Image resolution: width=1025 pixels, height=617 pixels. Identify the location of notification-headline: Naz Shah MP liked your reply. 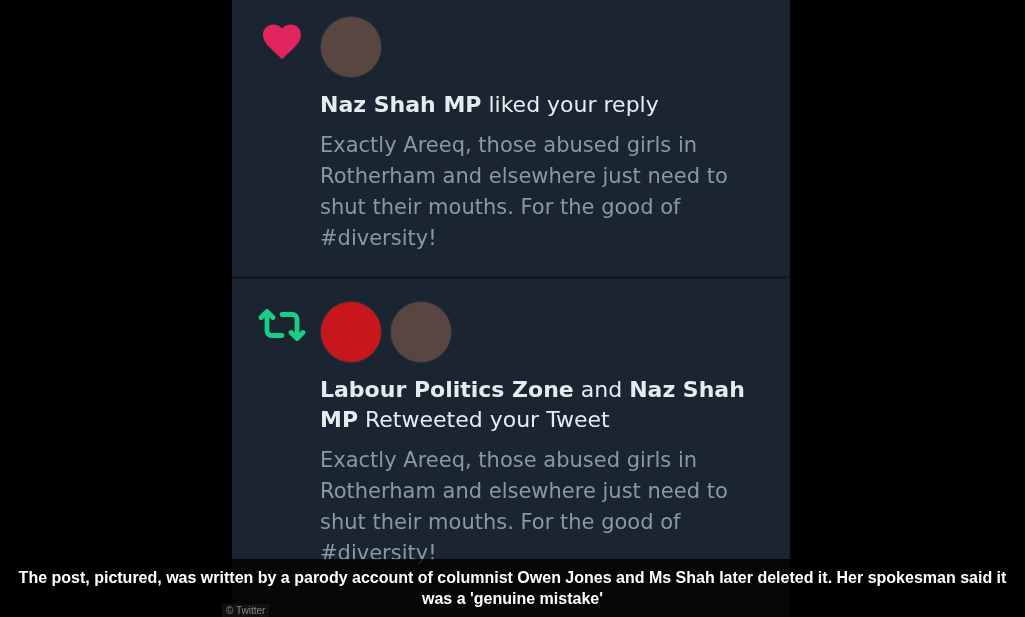
(490, 105).